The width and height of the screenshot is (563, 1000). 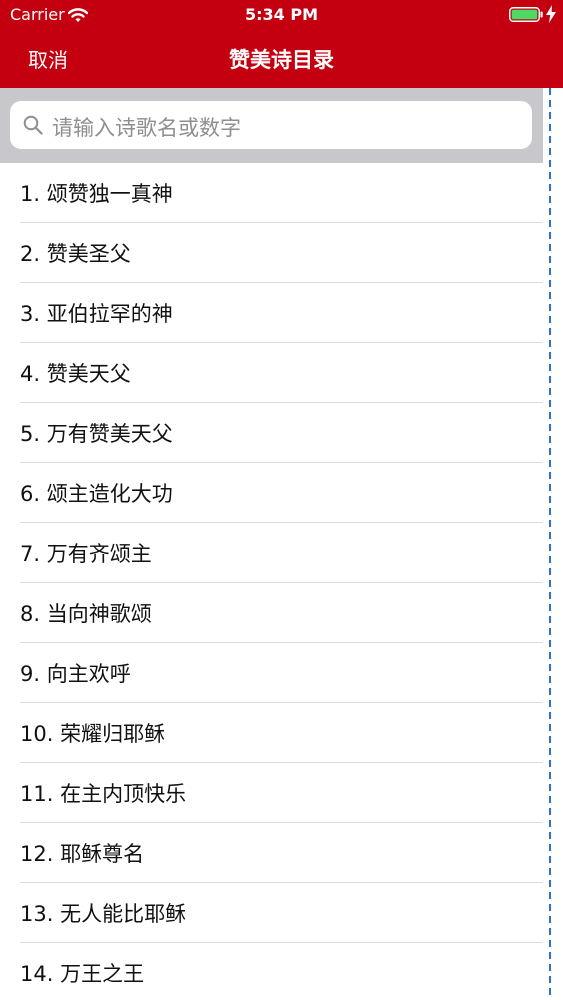 What do you see at coordinates (103, 794) in the screenshot?
I see `list-item-title: 11. 在主内顶快乐` at bounding box center [103, 794].